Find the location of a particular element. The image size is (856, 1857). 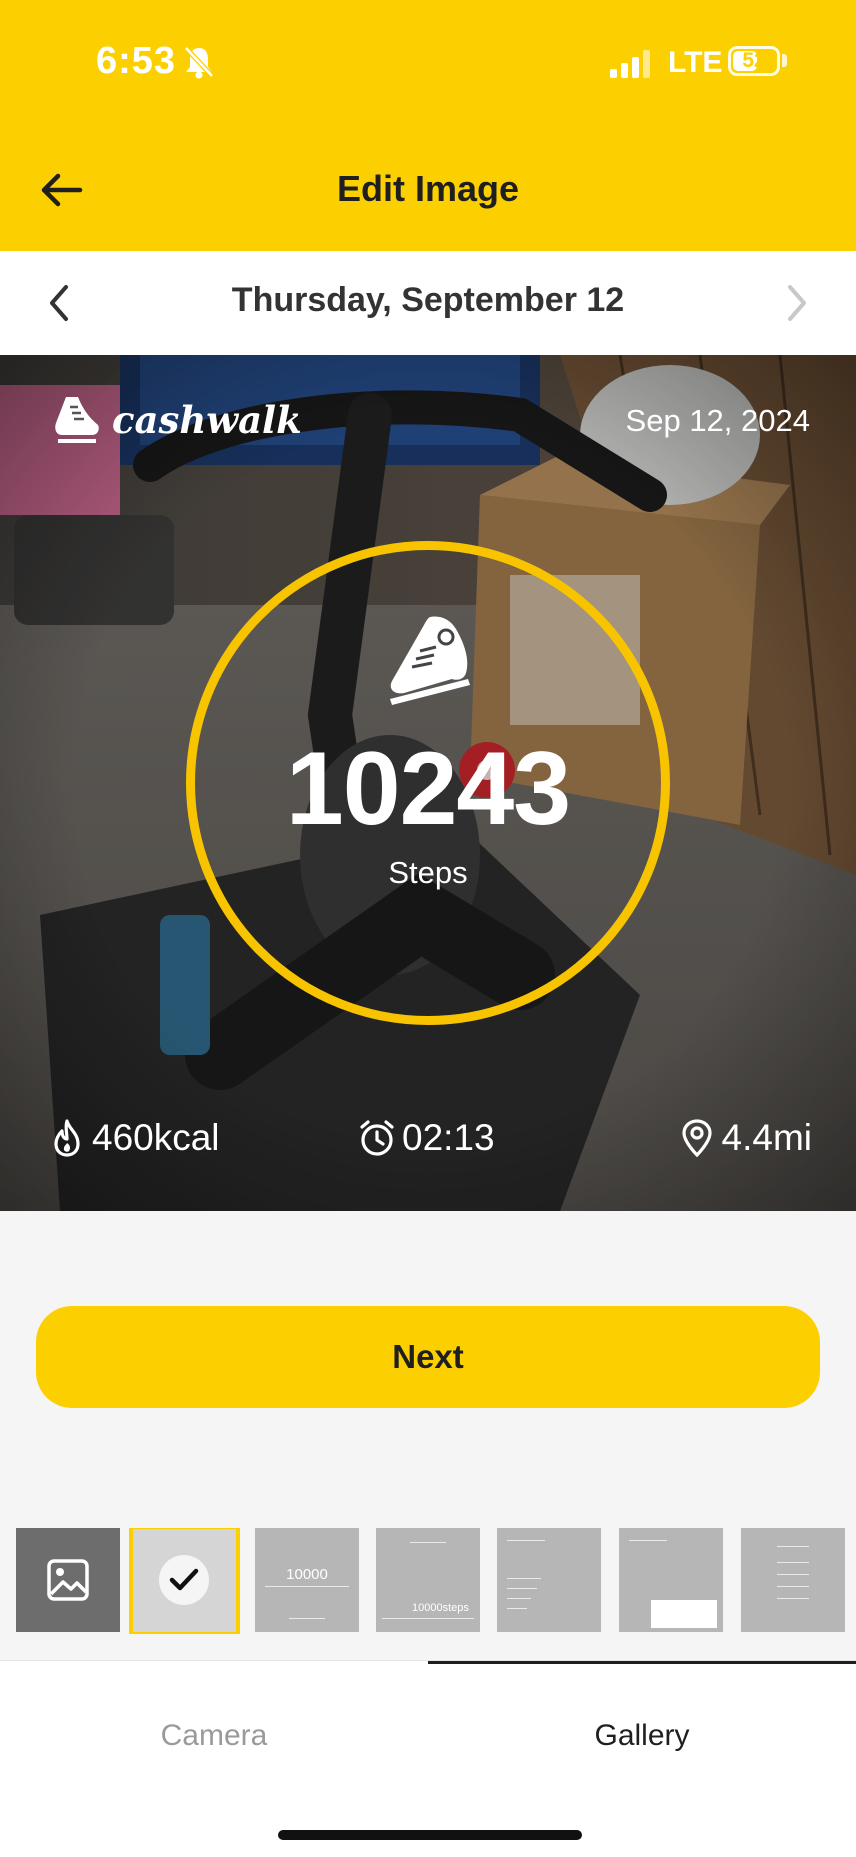

battery-cap is located at coordinates (784, 60).